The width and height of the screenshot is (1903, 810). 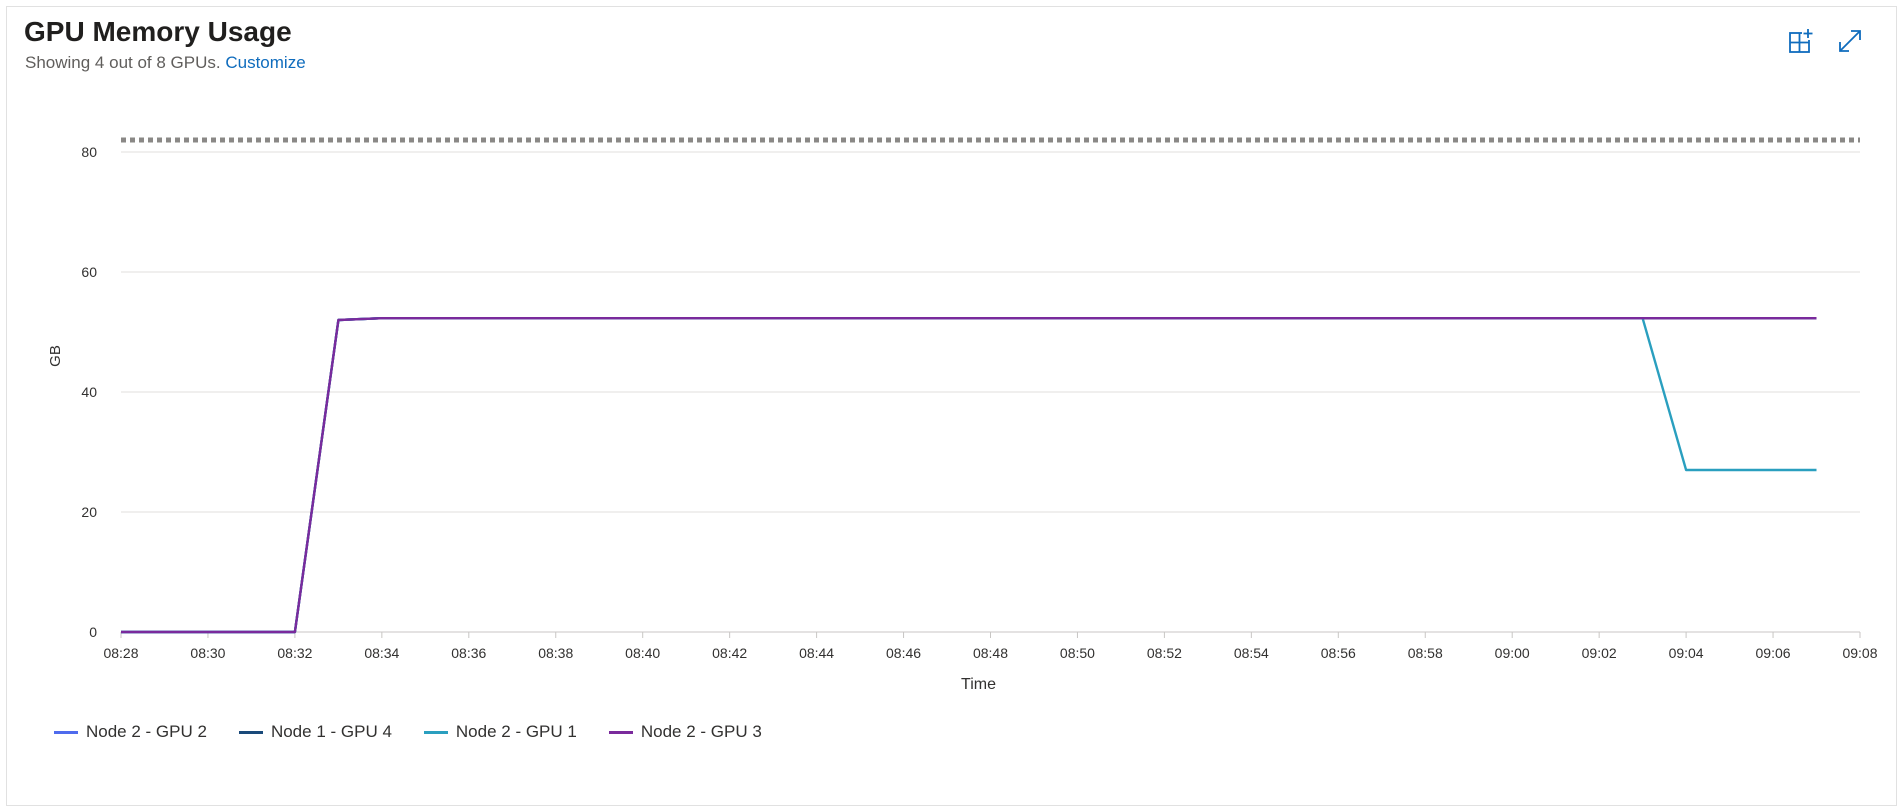 What do you see at coordinates (1859, 653) in the screenshot?
I see `x-tick-label: 09:08` at bounding box center [1859, 653].